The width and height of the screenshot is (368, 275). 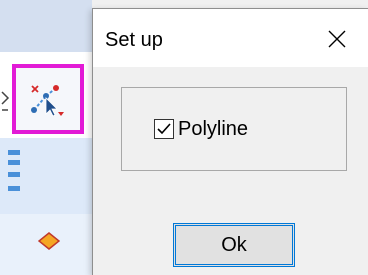 I want to click on close-icon, so click(x=337, y=39).